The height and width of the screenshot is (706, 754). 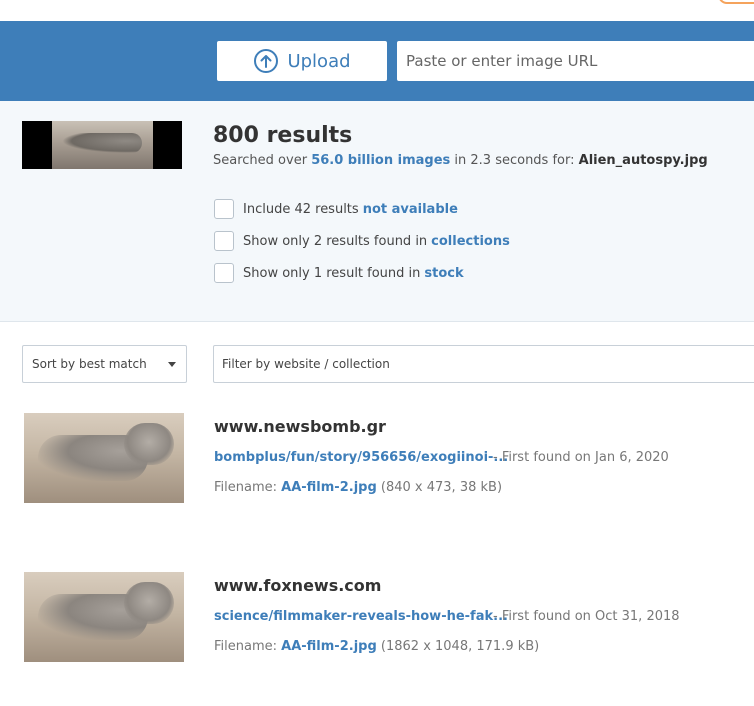 I want to click on upload-button: Upload, so click(x=302, y=61).